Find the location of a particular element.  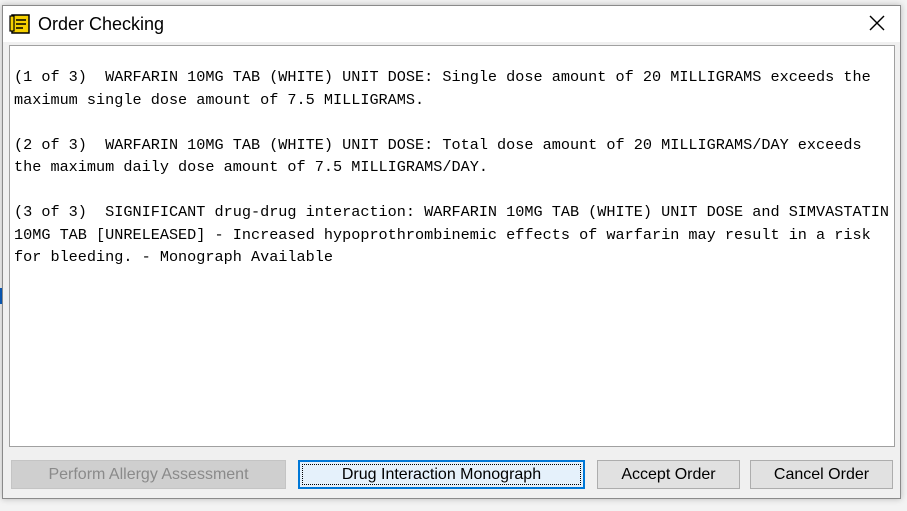

perform-allergy-assessment-label: Perform Allergy Assessment is located at coordinates (148, 474).